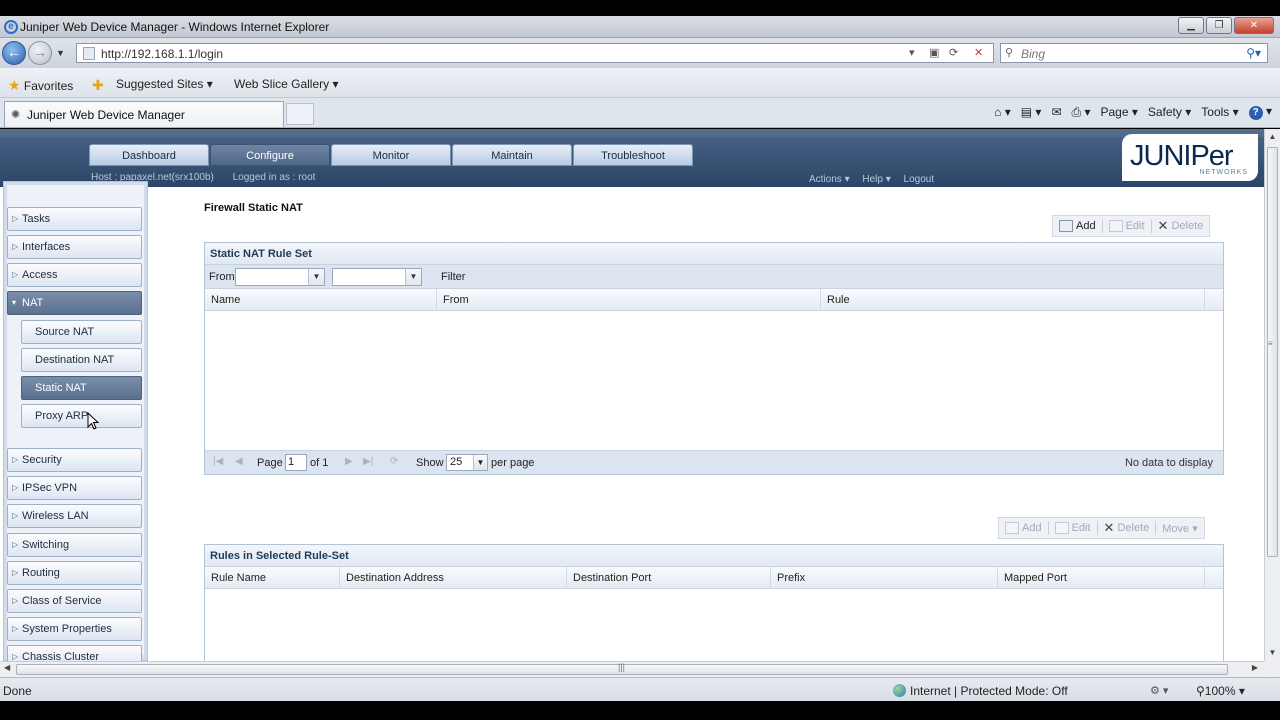  What do you see at coordinates (74, 601) in the screenshot?
I see `sidebar-item-class-of-service: ▷ Class of Service` at bounding box center [74, 601].